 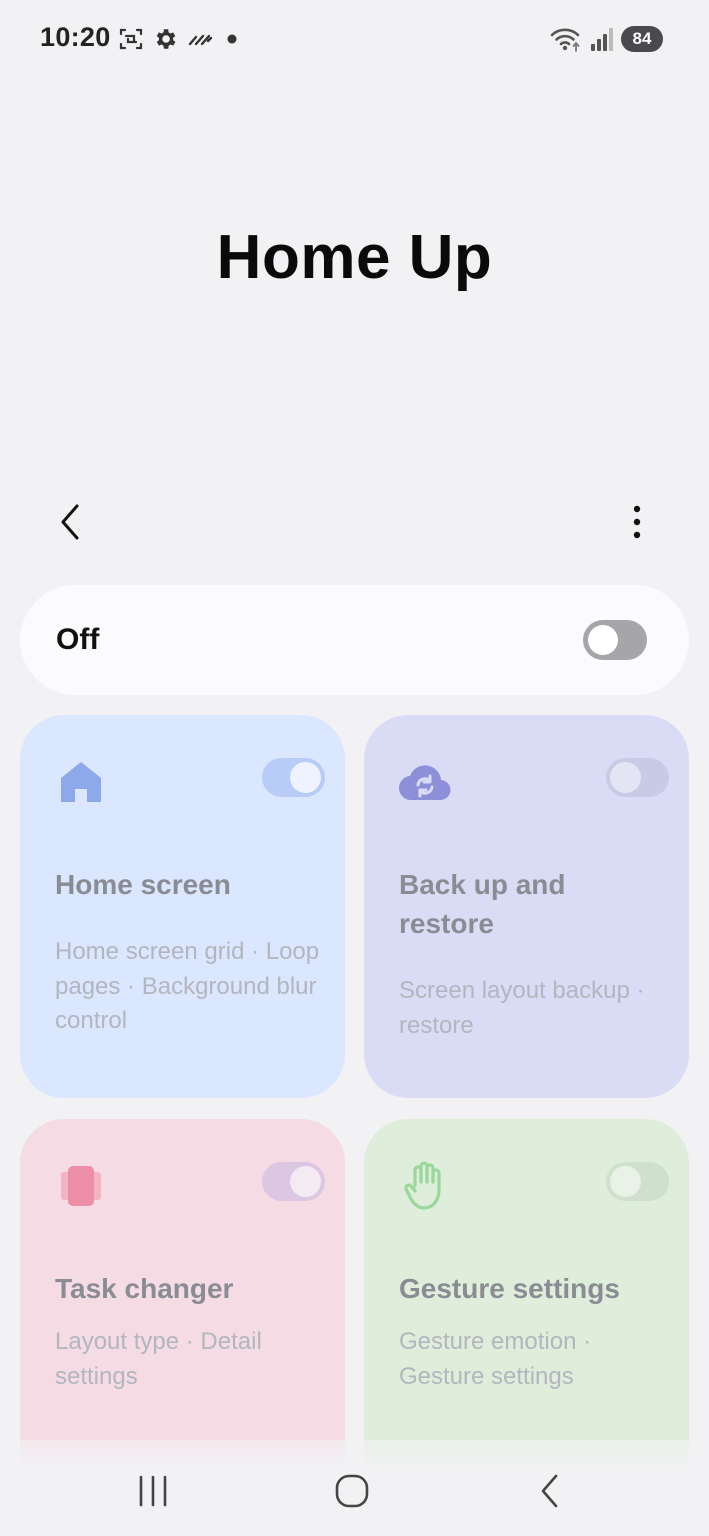 I want to click on back-up-toggle, so click(x=637, y=777).